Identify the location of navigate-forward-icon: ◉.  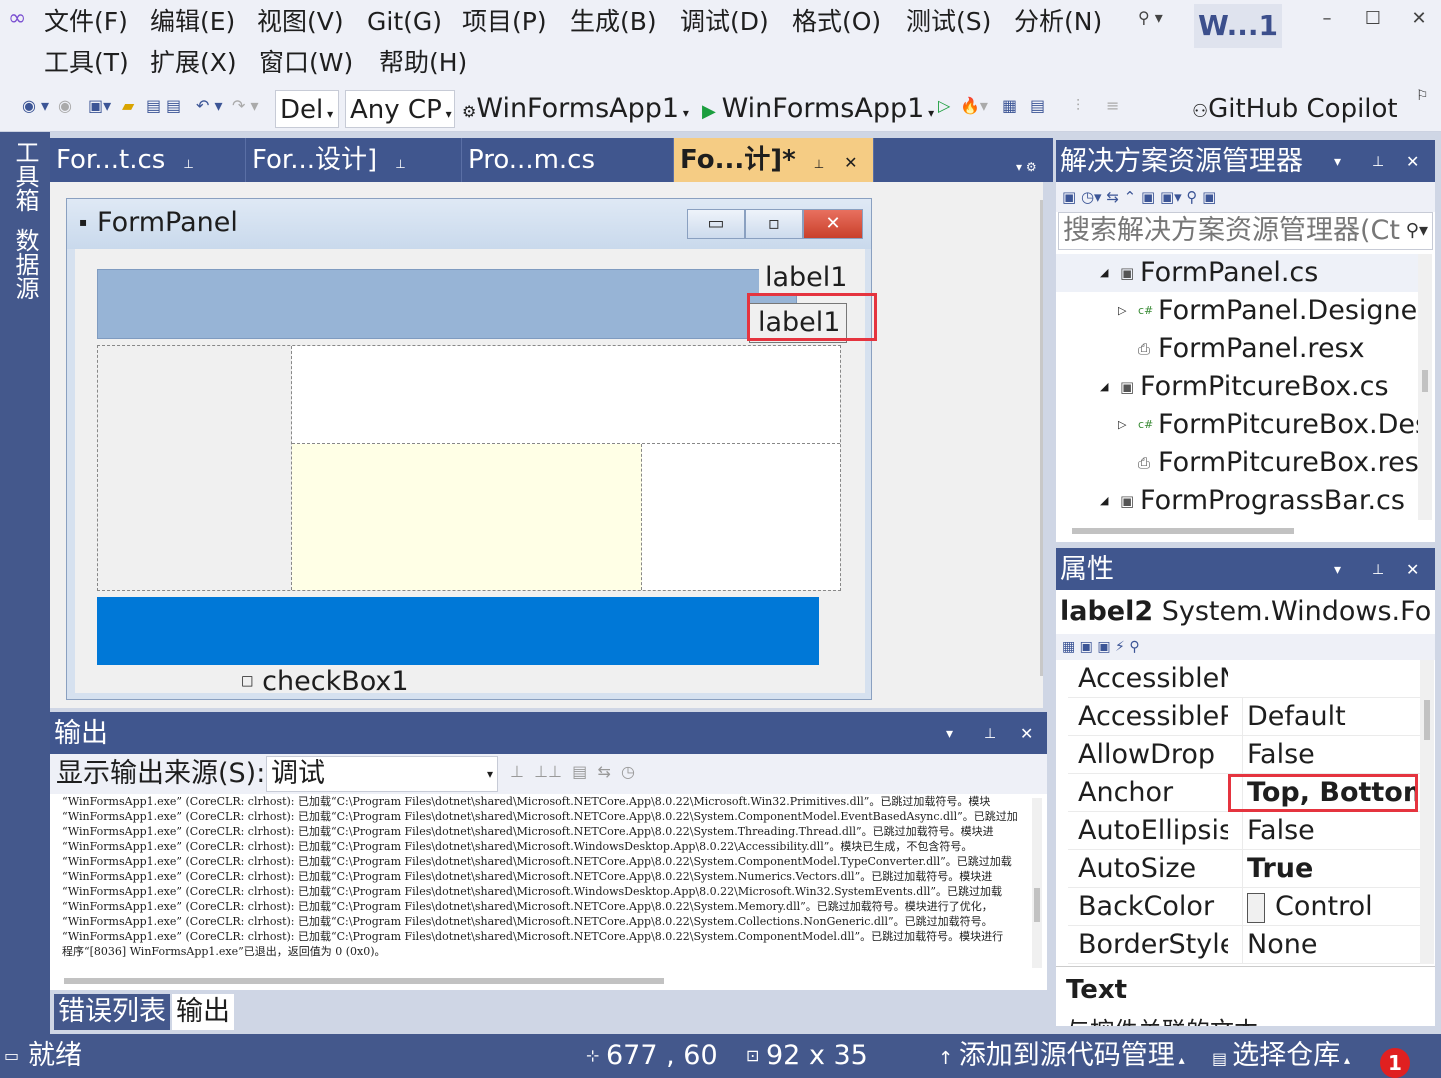
(65, 105).